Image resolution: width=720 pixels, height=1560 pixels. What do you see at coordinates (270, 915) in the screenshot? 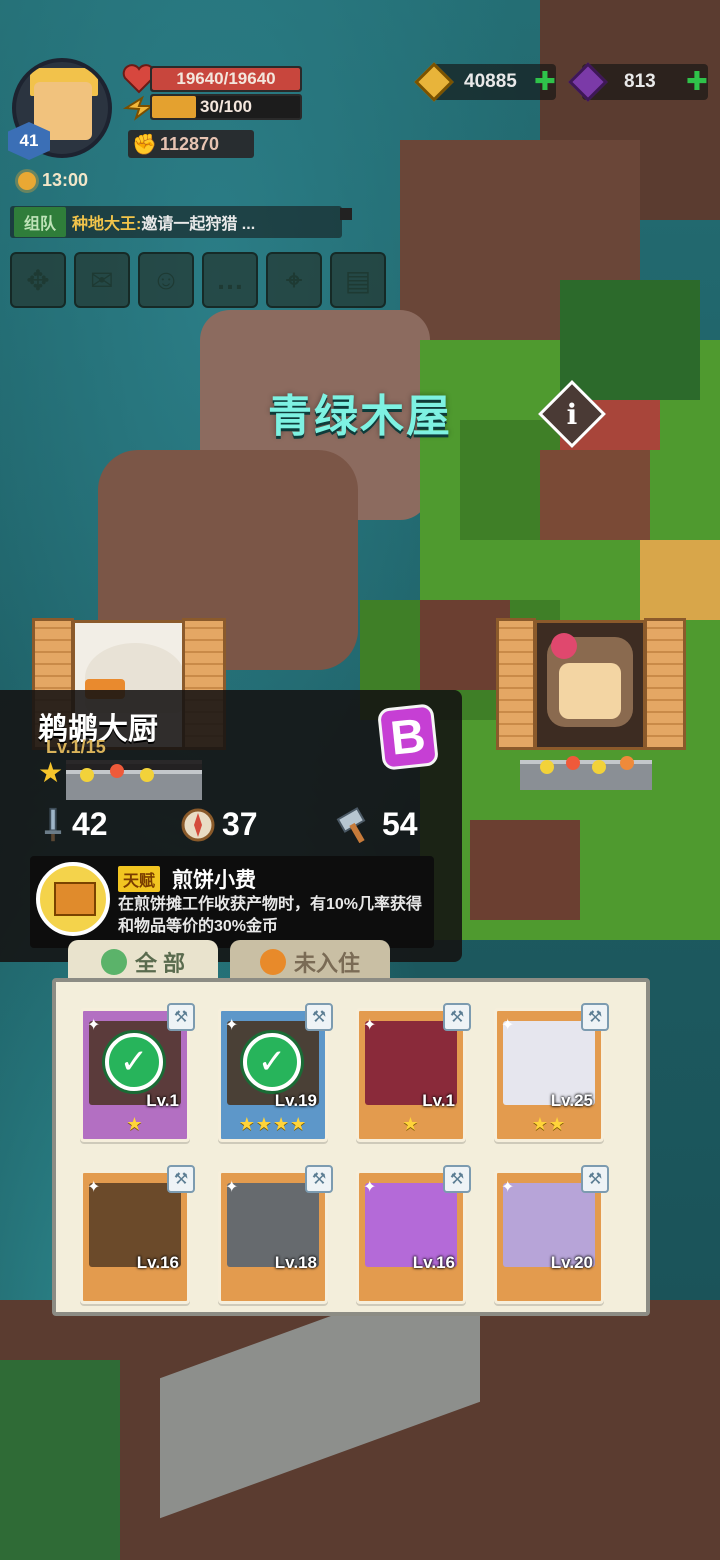
I see `talent-description: 在煎饼摊工作收获产物时，有10%几率获得和物品等价的30%金币` at bounding box center [270, 915].